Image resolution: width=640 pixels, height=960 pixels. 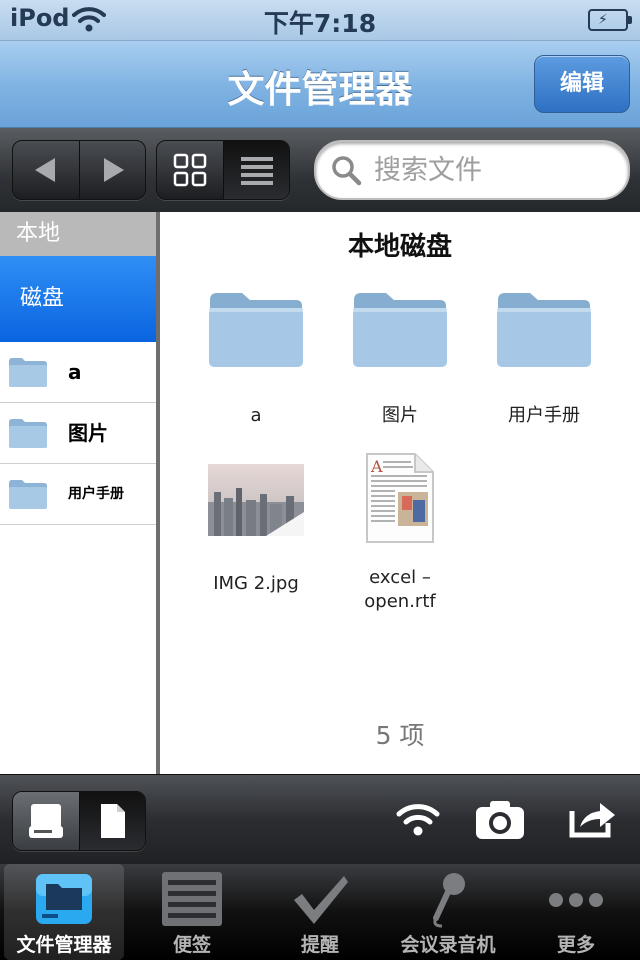 What do you see at coordinates (593, 820) in the screenshot?
I see `share-icon` at bounding box center [593, 820].